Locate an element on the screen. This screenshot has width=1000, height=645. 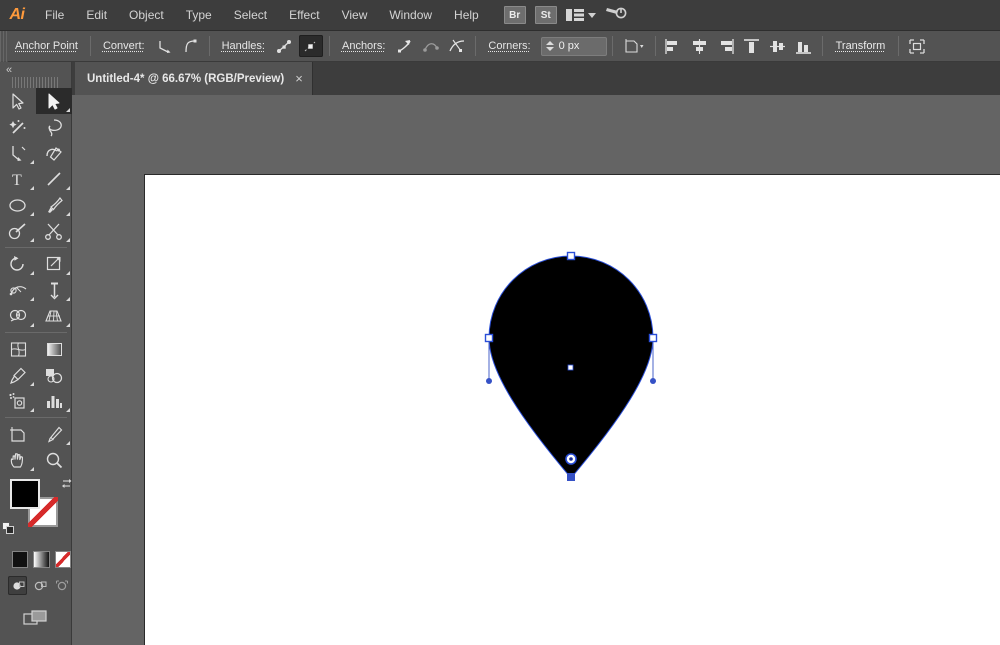
default-fill-stroke-button is located at coordinates (8, 528).